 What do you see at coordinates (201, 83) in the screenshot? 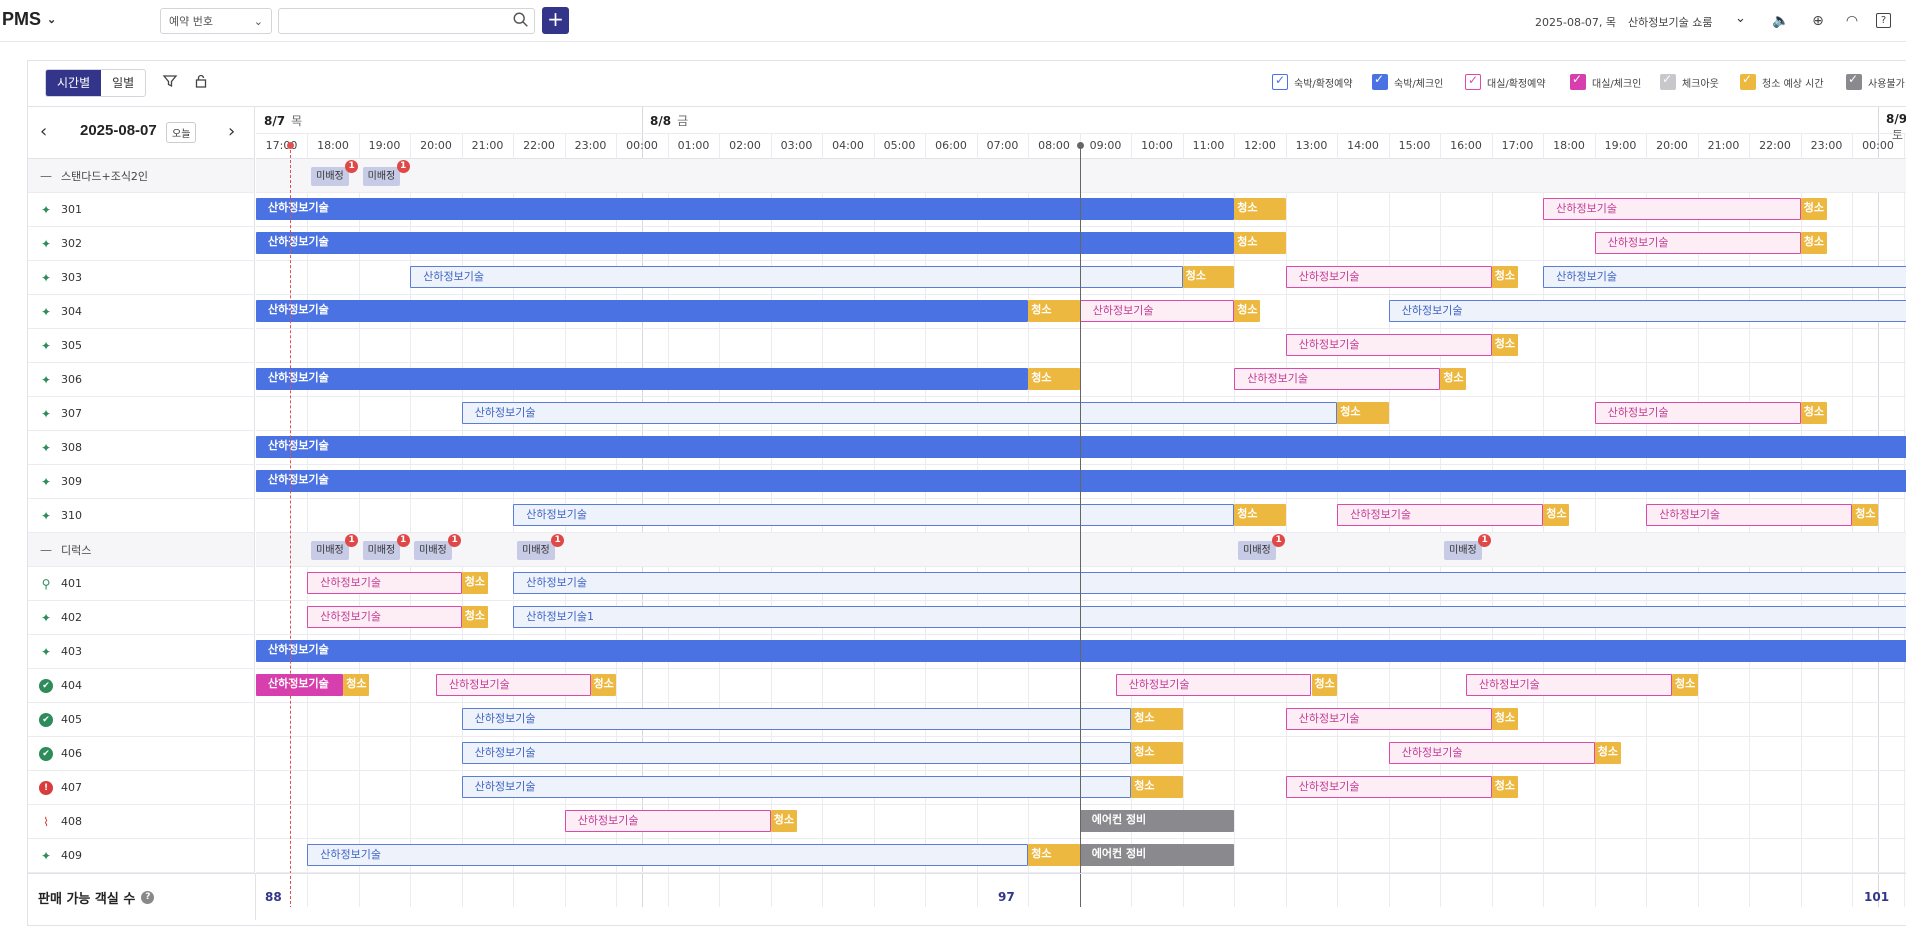
I see `lock-icon` at bounding box center [201, 83].